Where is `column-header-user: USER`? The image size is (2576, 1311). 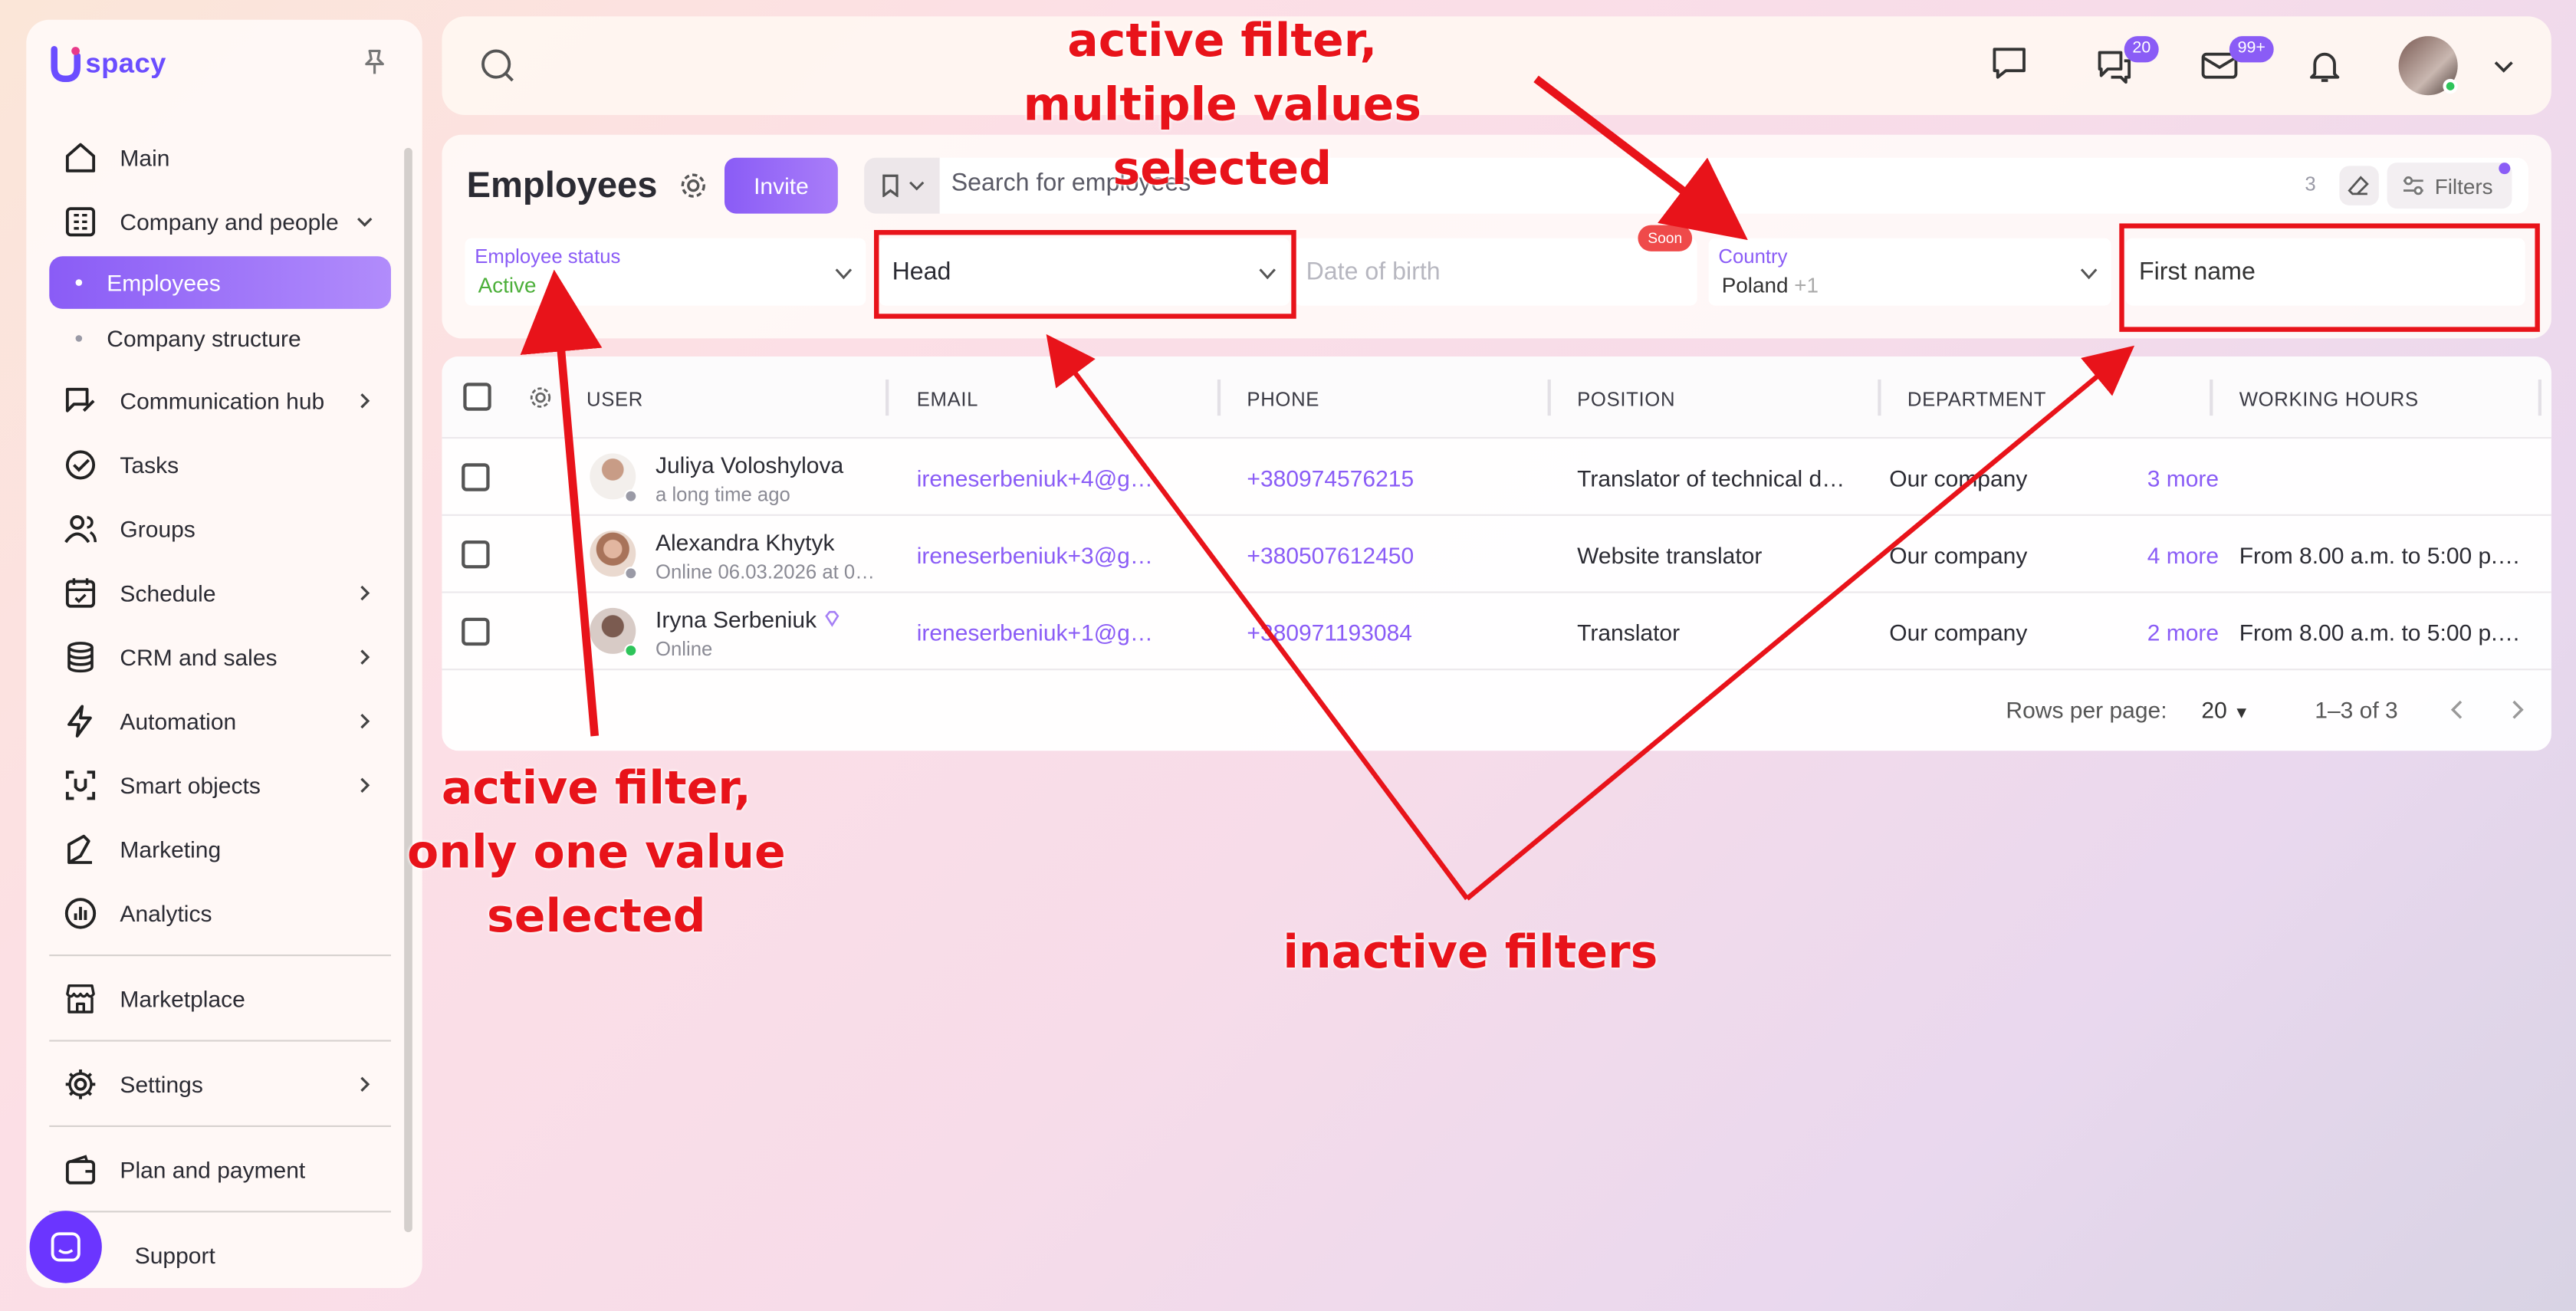
column-header-user: USER is located at coordinates (614, 399).